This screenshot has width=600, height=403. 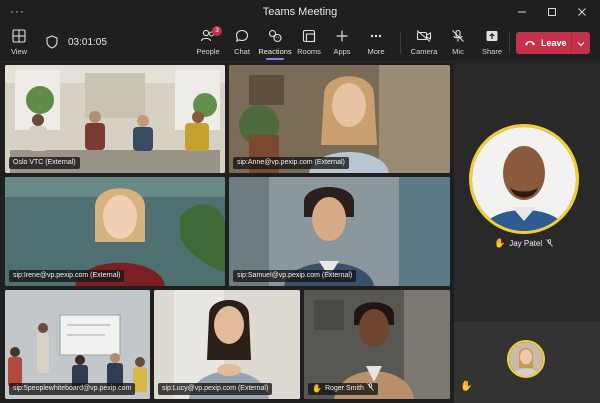 I want to click on mic-button: Mic, so click(x=458, y=44).